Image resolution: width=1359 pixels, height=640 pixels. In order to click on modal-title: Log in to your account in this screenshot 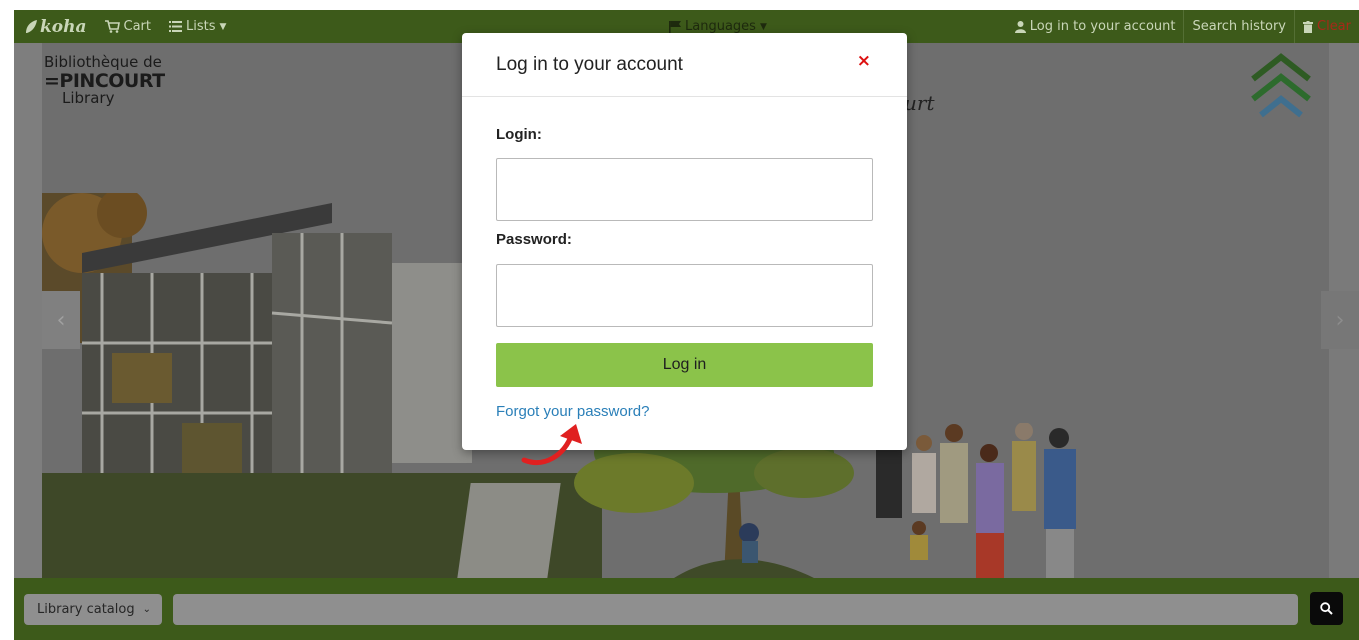, I will do `click(589, 64)`.